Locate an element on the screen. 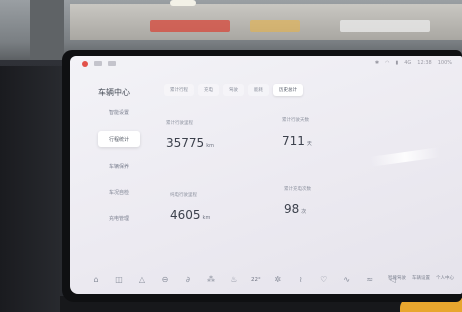  page-title: 车辆中心 is located at coordinates (114, 92).